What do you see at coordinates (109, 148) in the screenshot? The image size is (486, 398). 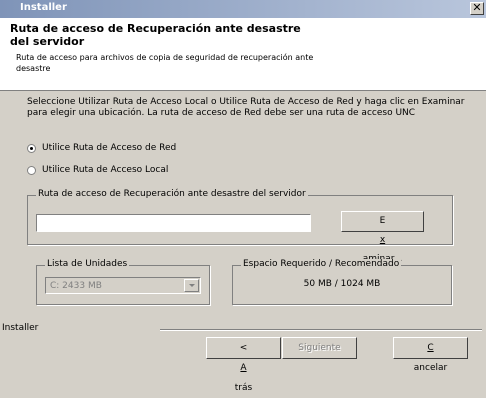 I see `radio-network-label: Utilice Ruta de Acceso de Red` at bounding box center [109, 148].